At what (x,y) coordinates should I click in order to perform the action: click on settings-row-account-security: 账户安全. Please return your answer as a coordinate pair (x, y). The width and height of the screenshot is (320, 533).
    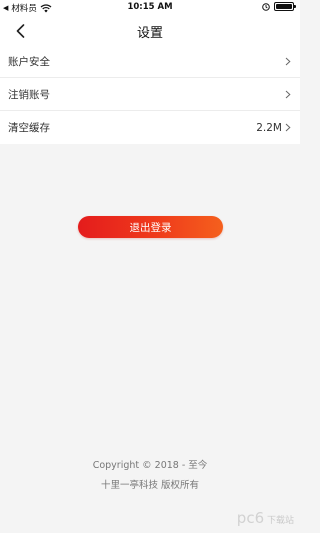
    Looking at the image, I should click on (150, 61).